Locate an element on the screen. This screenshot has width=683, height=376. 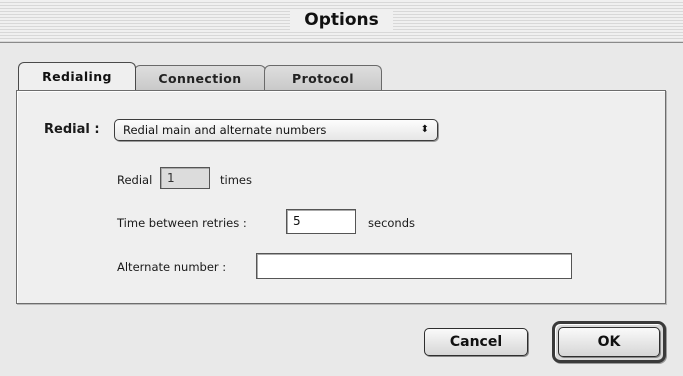
redial-count-prefix: Redial is located at coordinates (135, 180).